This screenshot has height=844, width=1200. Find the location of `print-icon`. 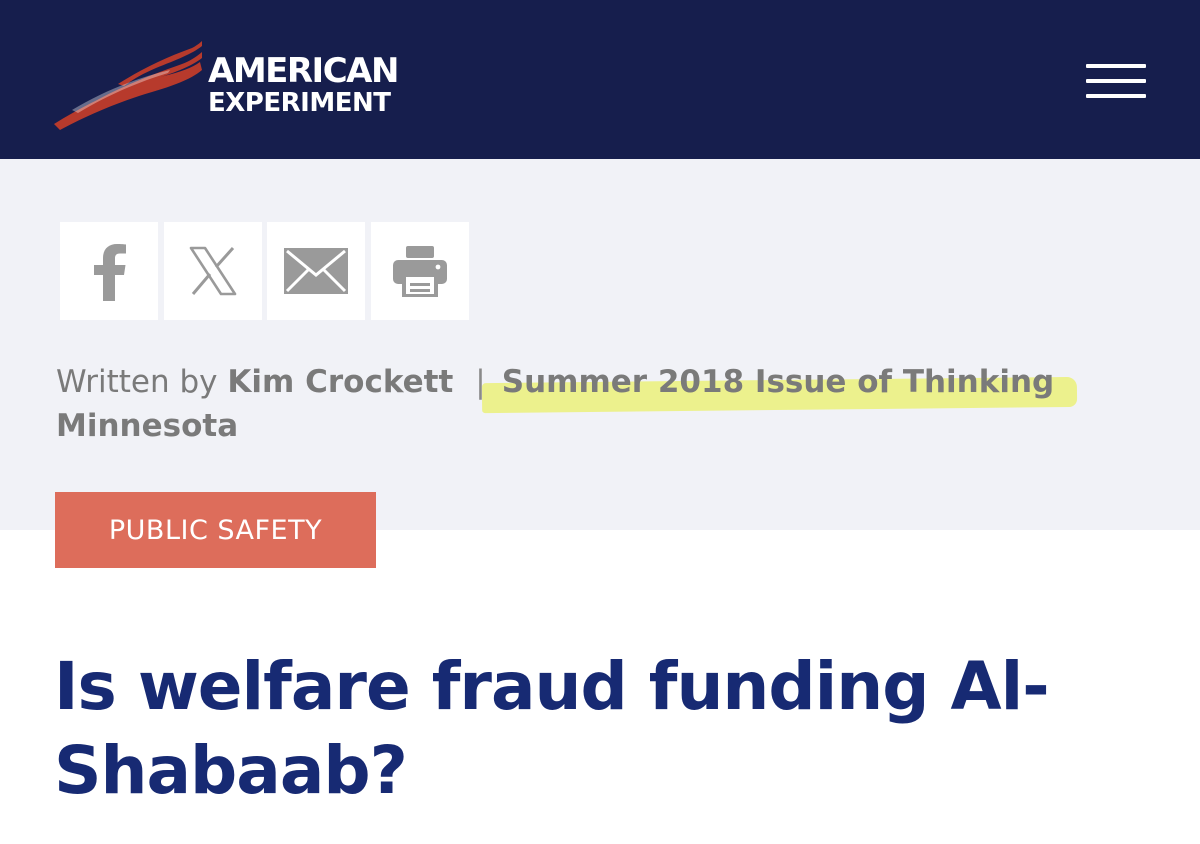

print-icon is located at coordinates (420, 271).